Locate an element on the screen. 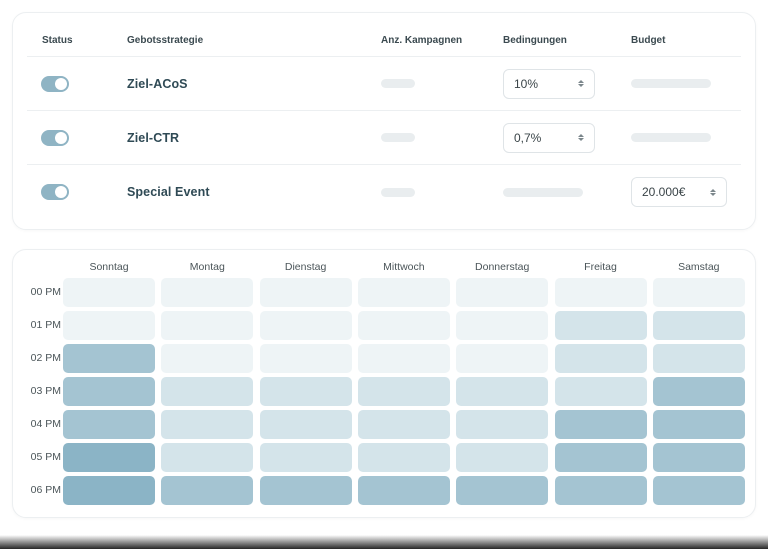 The height and width of the screenshot is (549, 768). condition-value: 0,7% is located at coordinates (528, 137).